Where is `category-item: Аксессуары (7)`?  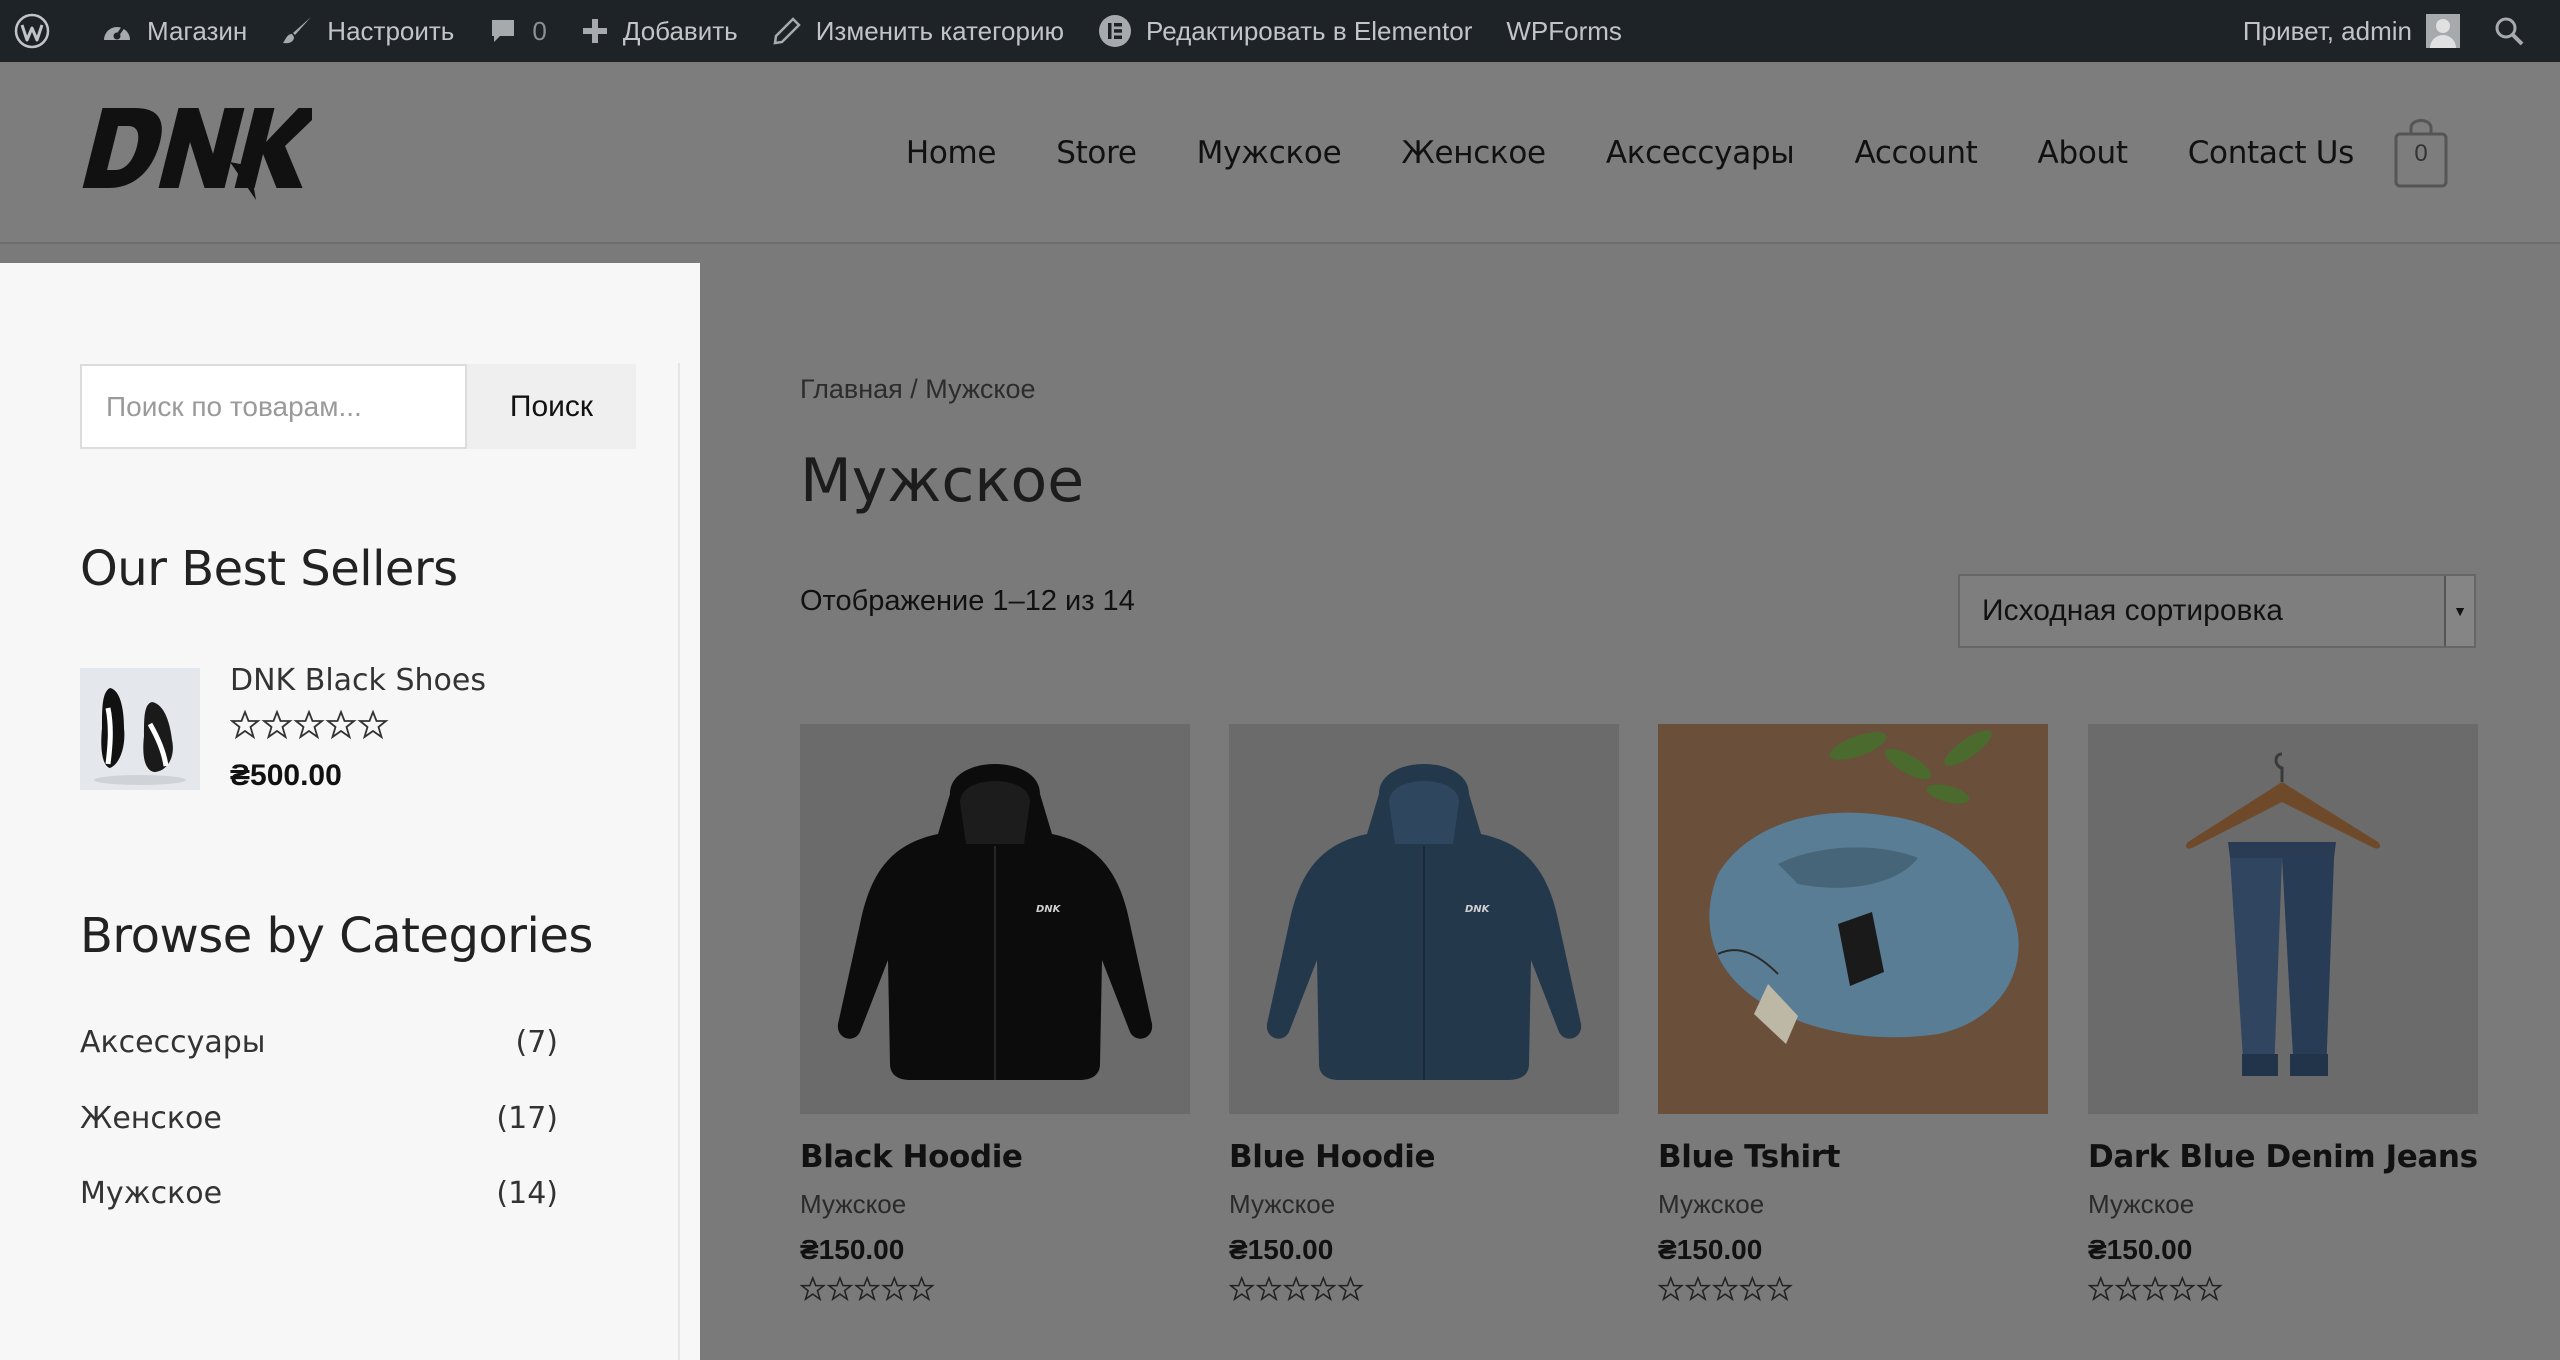 category-item: Аксессуары (7) is located at coordinates (319, 1042).